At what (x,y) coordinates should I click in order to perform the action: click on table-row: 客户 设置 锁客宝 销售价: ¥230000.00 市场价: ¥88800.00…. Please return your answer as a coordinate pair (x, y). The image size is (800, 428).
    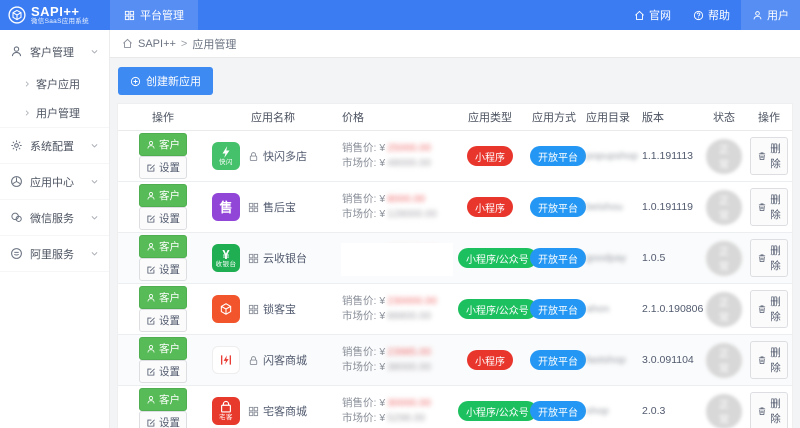
    Looking at the image, I should click on (455, 309).